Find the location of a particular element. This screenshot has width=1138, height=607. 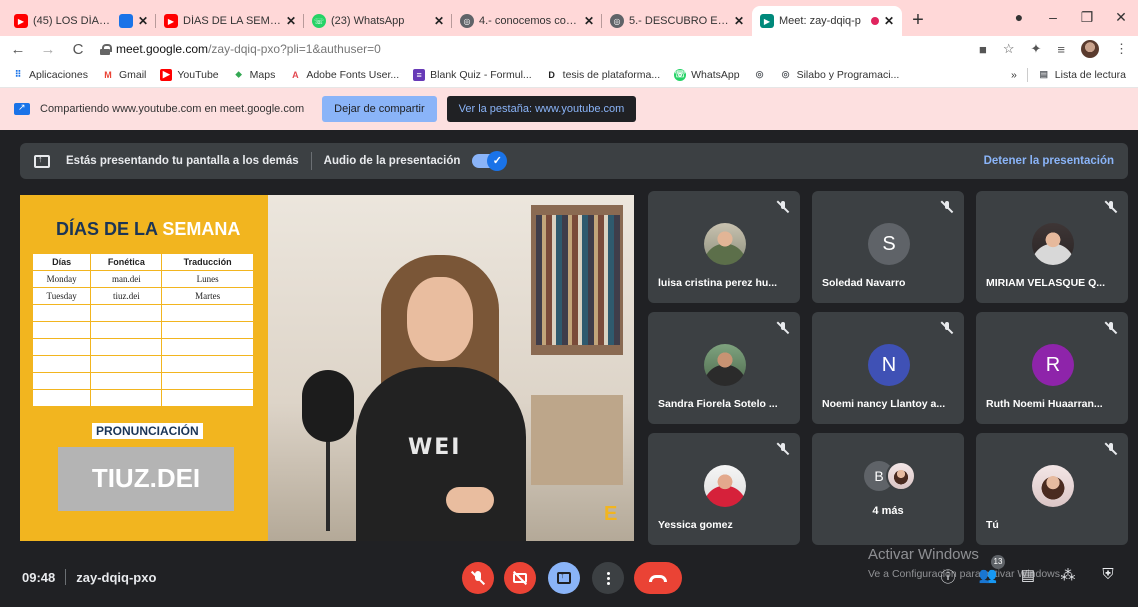

more-options-button is located at coordinates (608, 578).